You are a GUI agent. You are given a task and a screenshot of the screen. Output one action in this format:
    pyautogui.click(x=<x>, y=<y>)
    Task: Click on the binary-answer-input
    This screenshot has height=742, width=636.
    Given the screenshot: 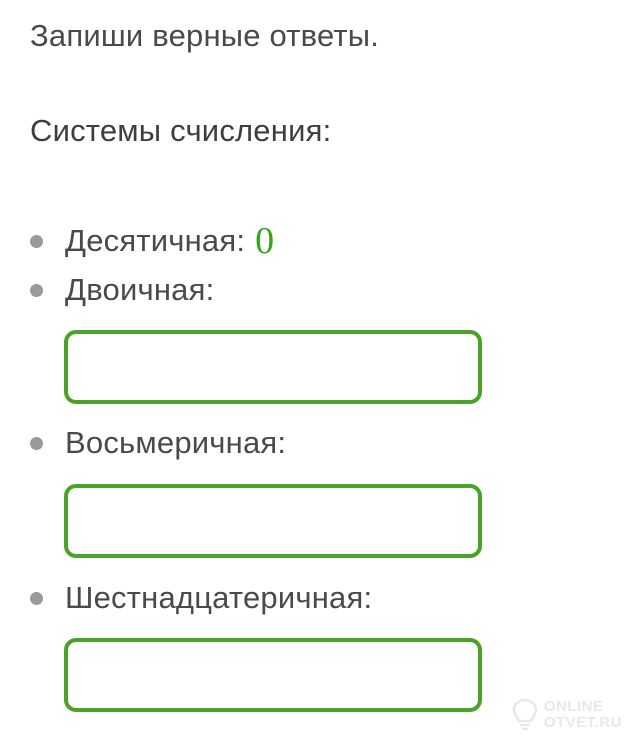 What is the action you would take?
    pyautogui.click(x=273, y=367)
    